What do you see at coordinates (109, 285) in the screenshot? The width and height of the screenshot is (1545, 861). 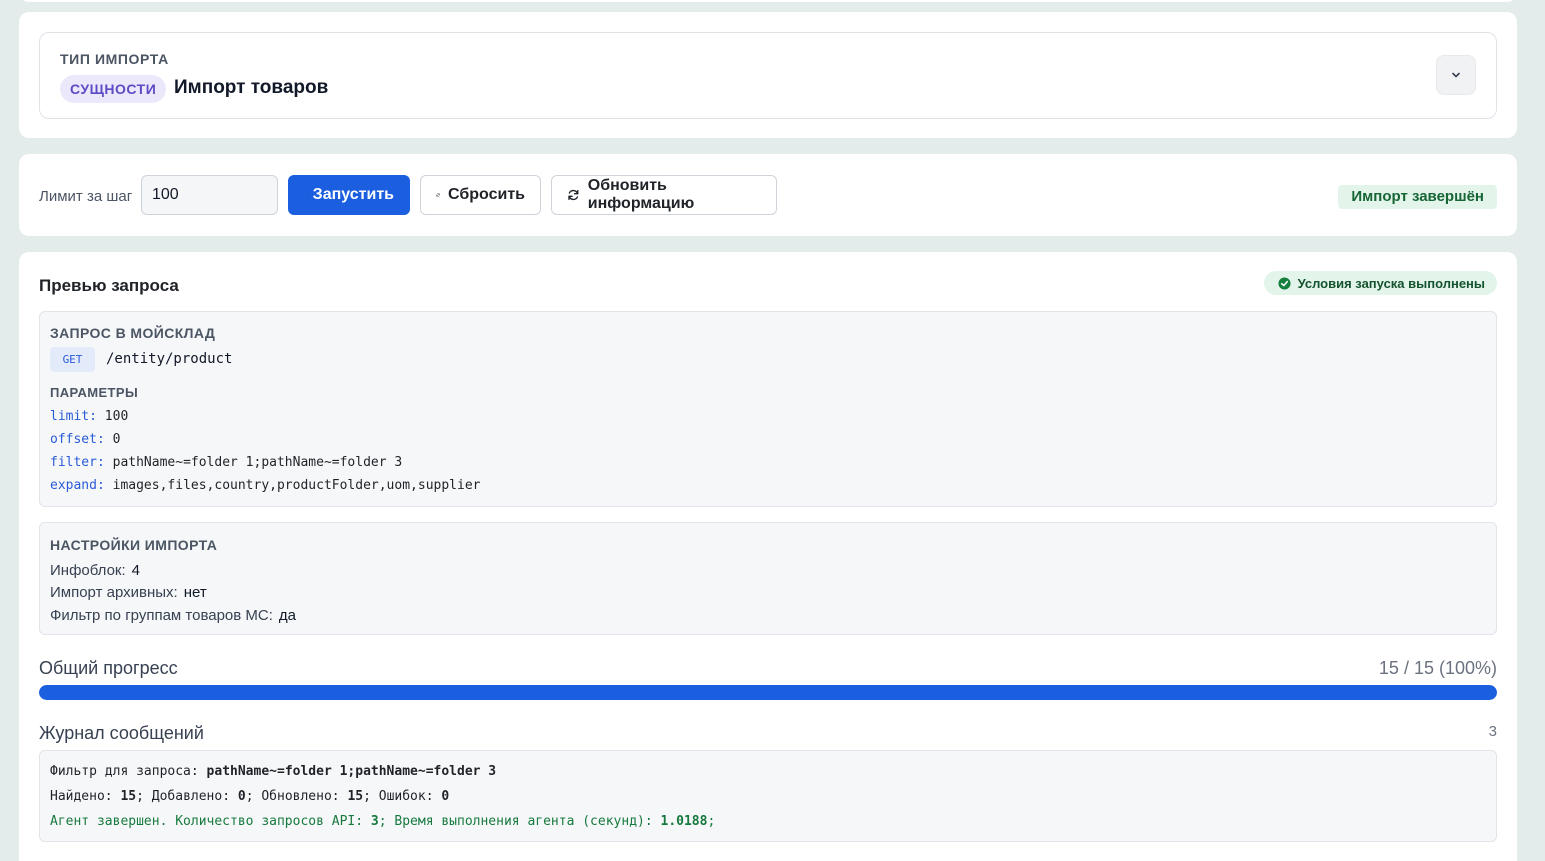 I see `preview-title: Превью запроса` at bounding box center [109, 285].